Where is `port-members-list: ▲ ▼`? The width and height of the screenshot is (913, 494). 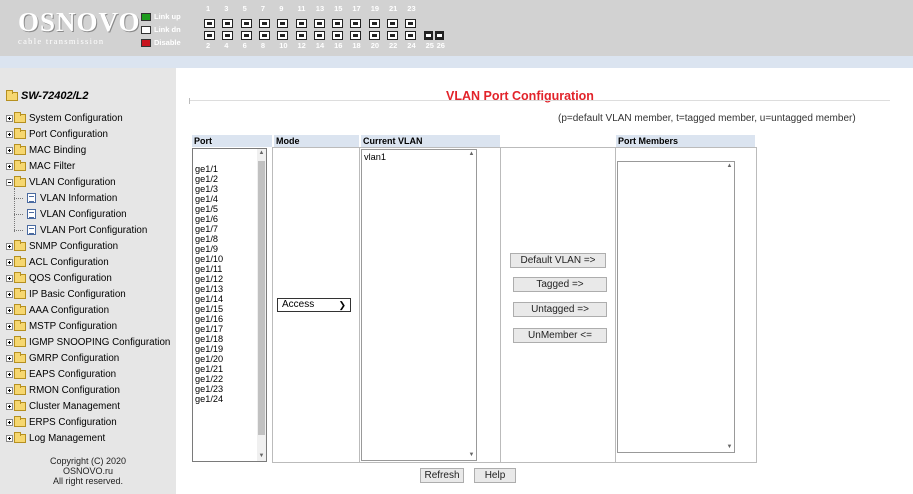 port-members-list: ▲ ▼ is located at coordinates (676, 307).